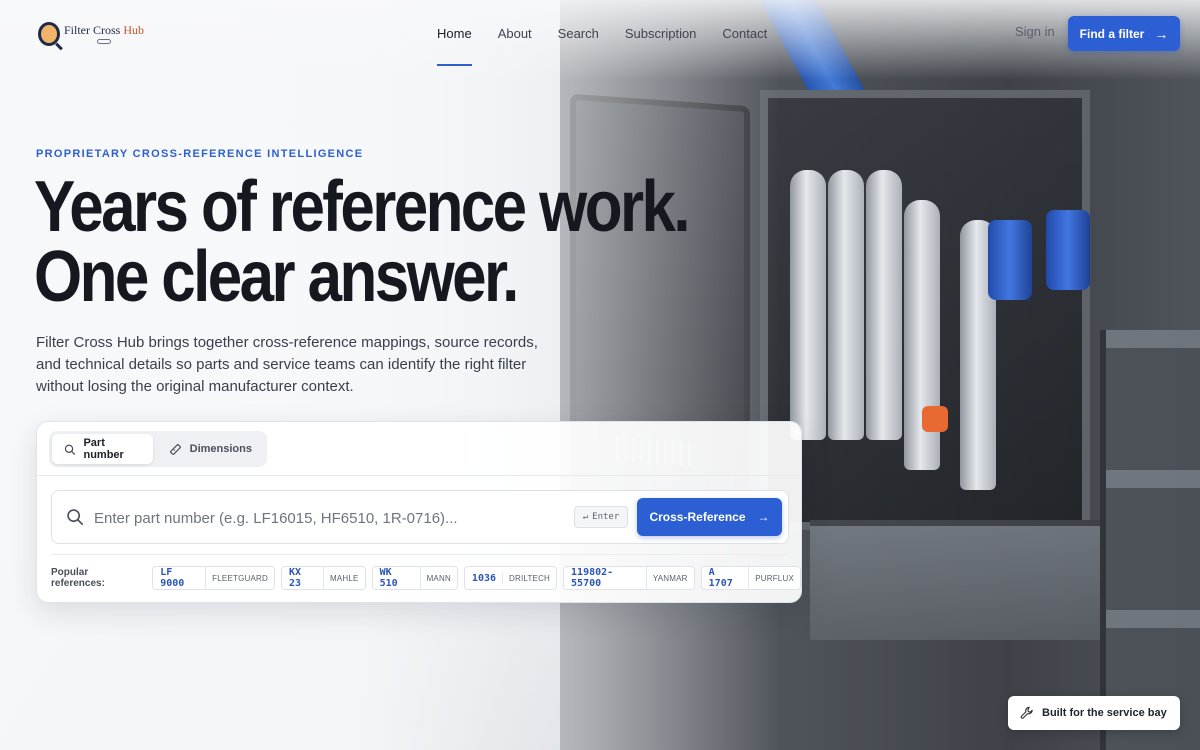  I want to click on cross-reference-label: Cross-Reference, so click(697, 517).